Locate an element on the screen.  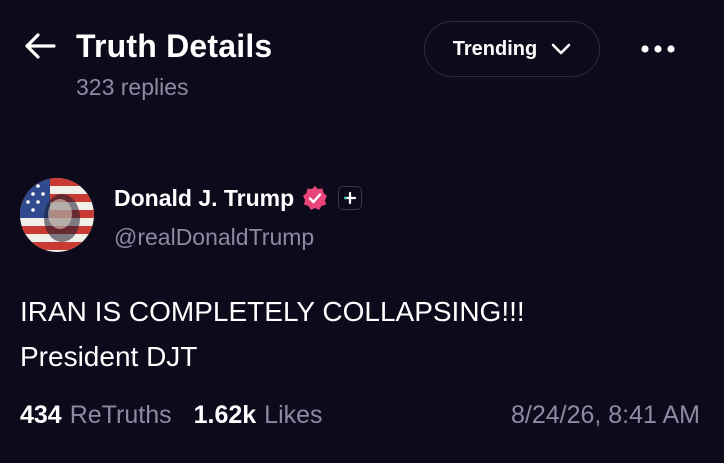
arrow-left-icon is located at coordinates (40, 46).